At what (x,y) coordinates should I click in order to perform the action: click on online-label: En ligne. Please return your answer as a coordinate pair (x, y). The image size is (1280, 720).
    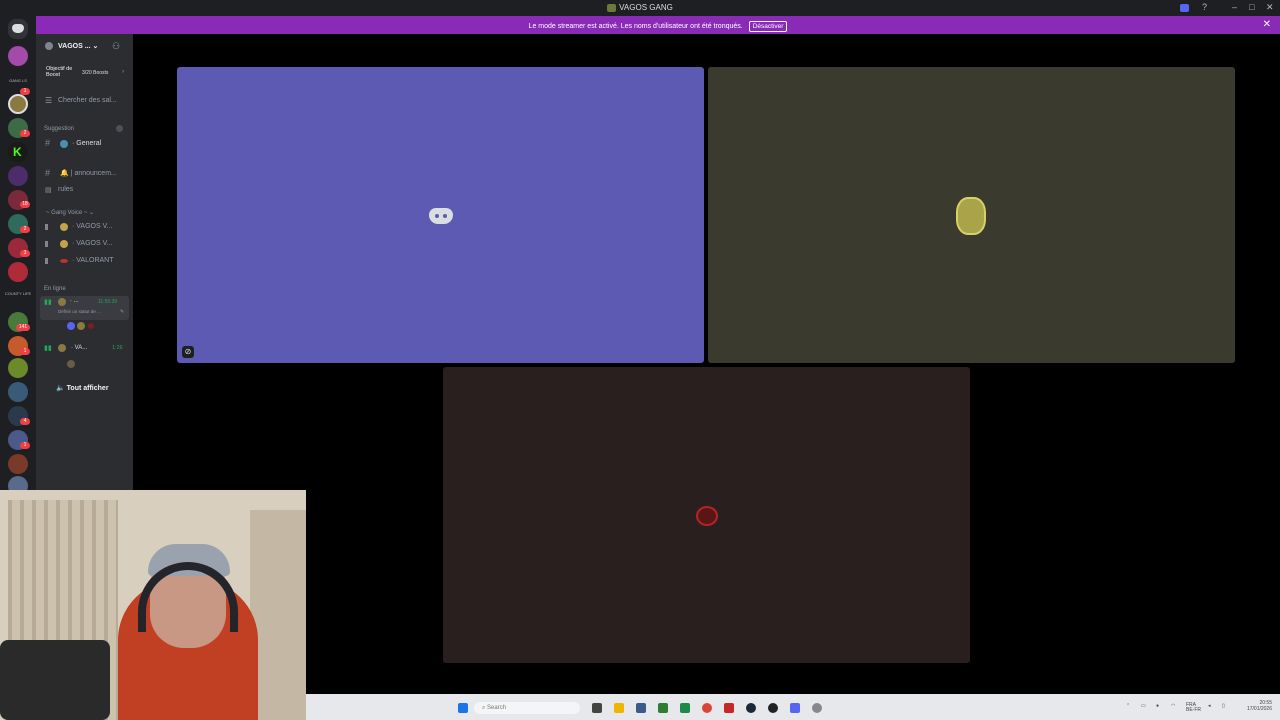
    Looking at the image, I should click on (55, 289).